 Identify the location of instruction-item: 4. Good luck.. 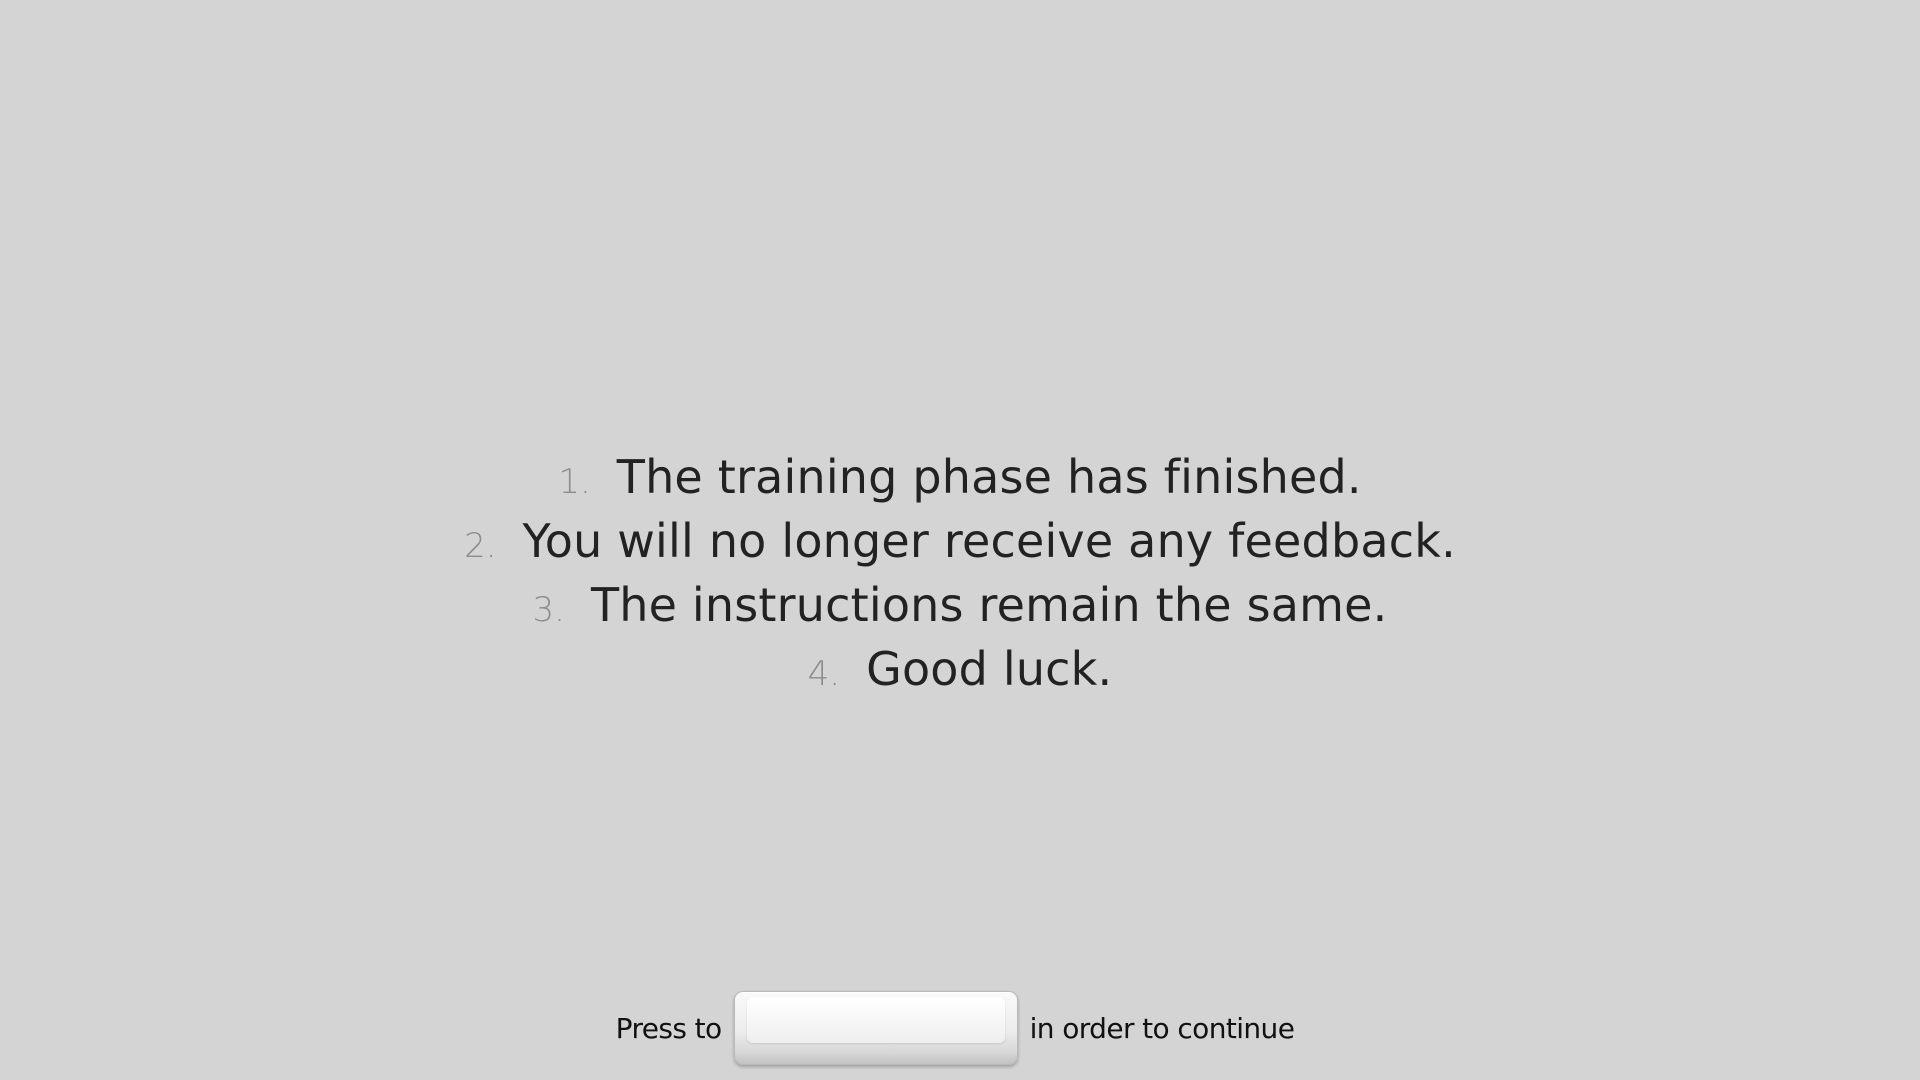
(960, 669).